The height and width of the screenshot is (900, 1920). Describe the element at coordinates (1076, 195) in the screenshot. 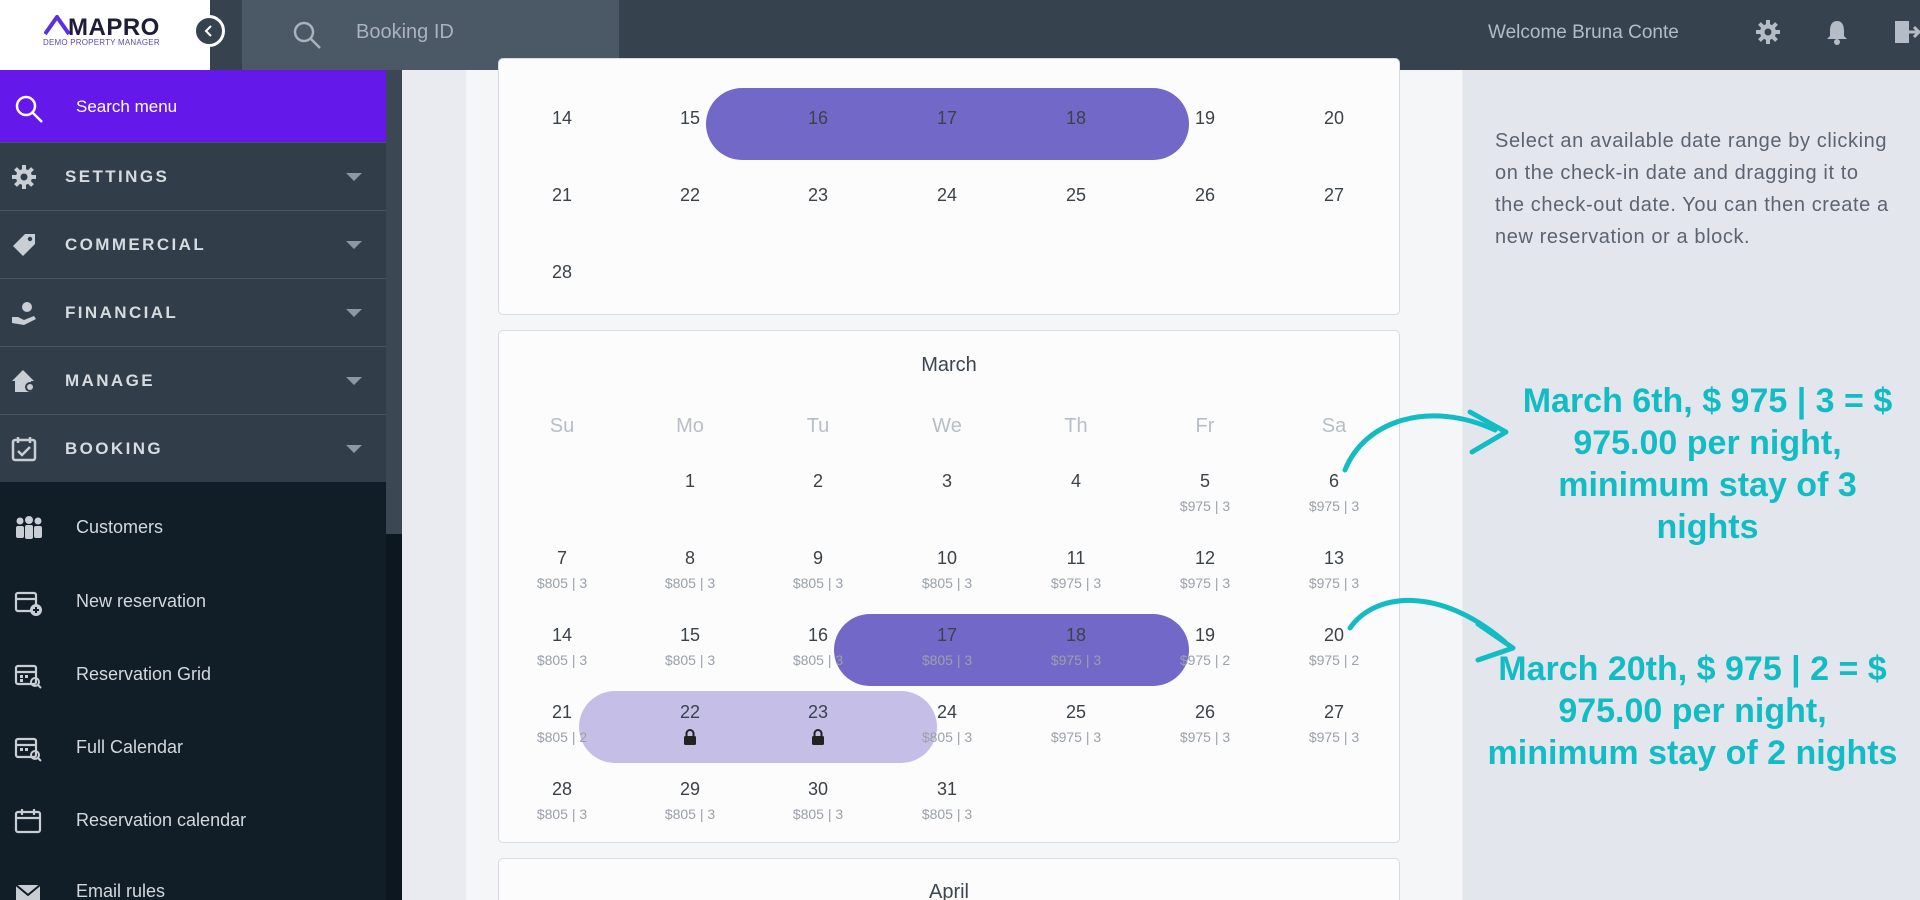

I see `calendar-day: 25` at that location.